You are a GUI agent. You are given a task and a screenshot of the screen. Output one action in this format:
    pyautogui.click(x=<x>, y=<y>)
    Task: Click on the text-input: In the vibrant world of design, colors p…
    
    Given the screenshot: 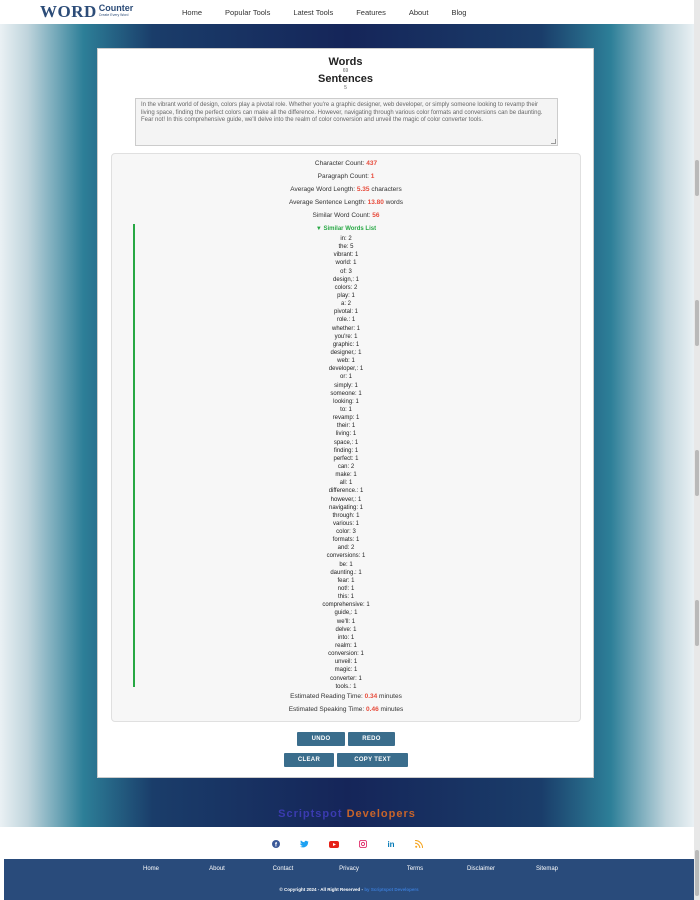 What is the action you would take?
    pyautogui.click(x=346, y=122)
    